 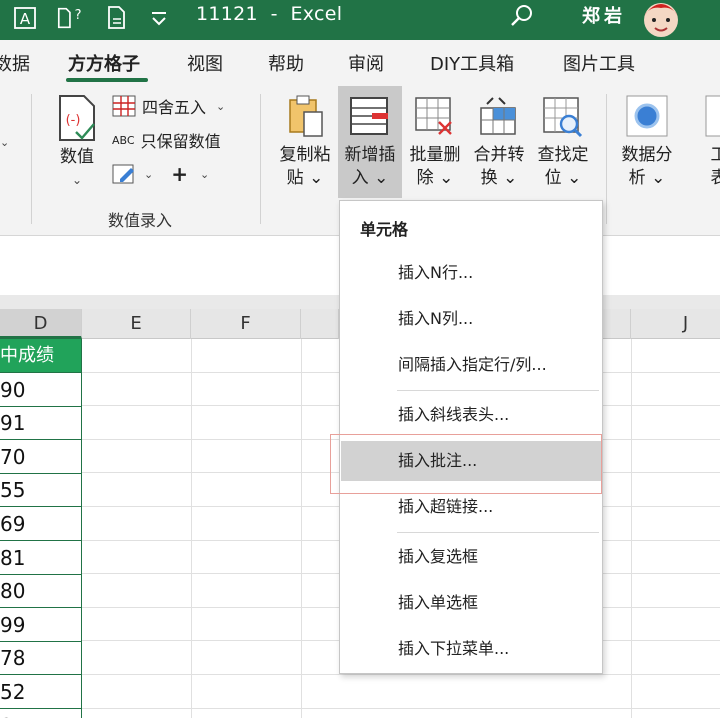 I want to click on score-cell: 55, so click(x=41, y=490).